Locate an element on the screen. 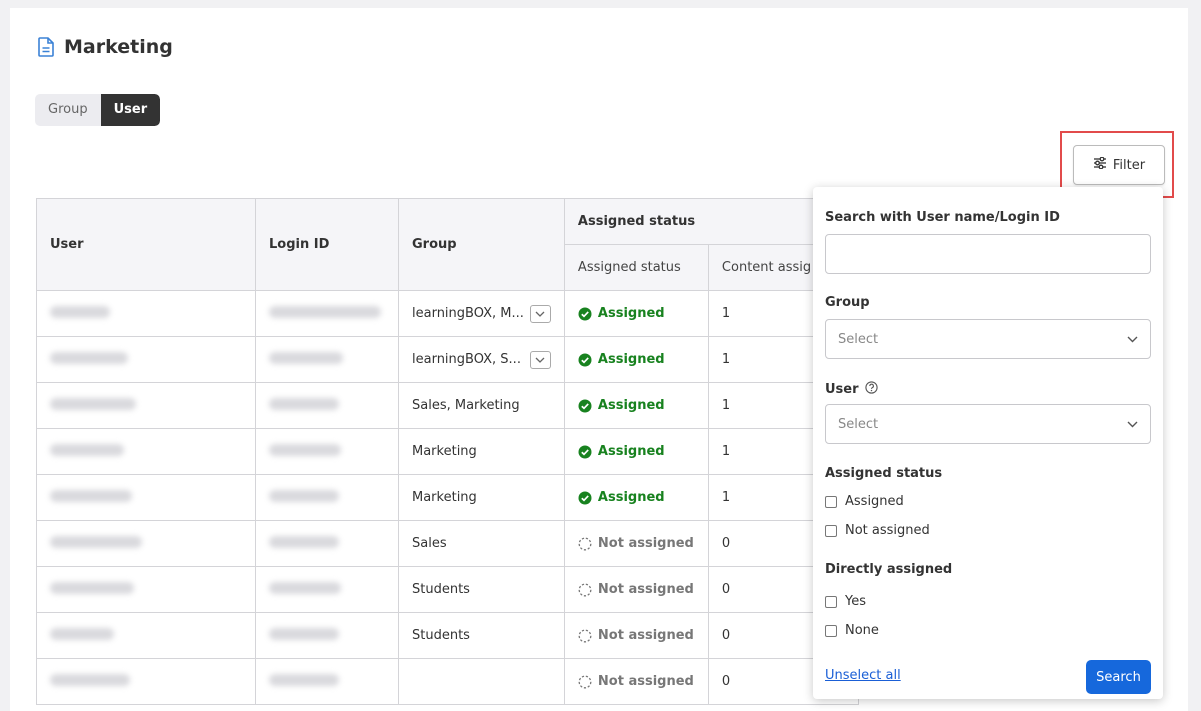  table-row: learningBOX, M... Assigned 1 is located at coordinates (447, 313).